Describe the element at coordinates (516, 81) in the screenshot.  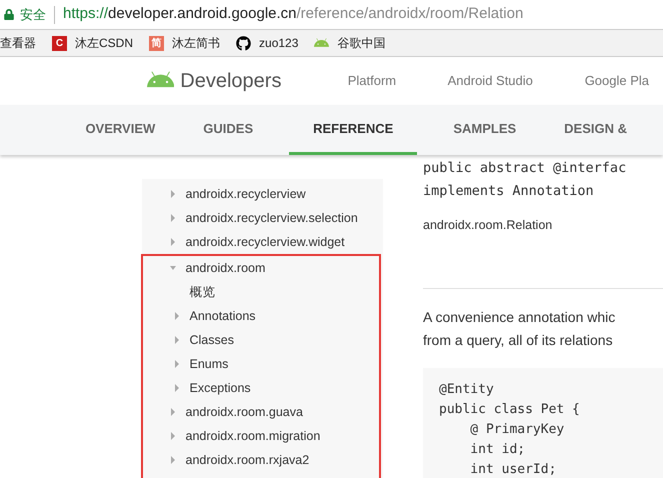
I see `header-link: Android Studio` at that location.